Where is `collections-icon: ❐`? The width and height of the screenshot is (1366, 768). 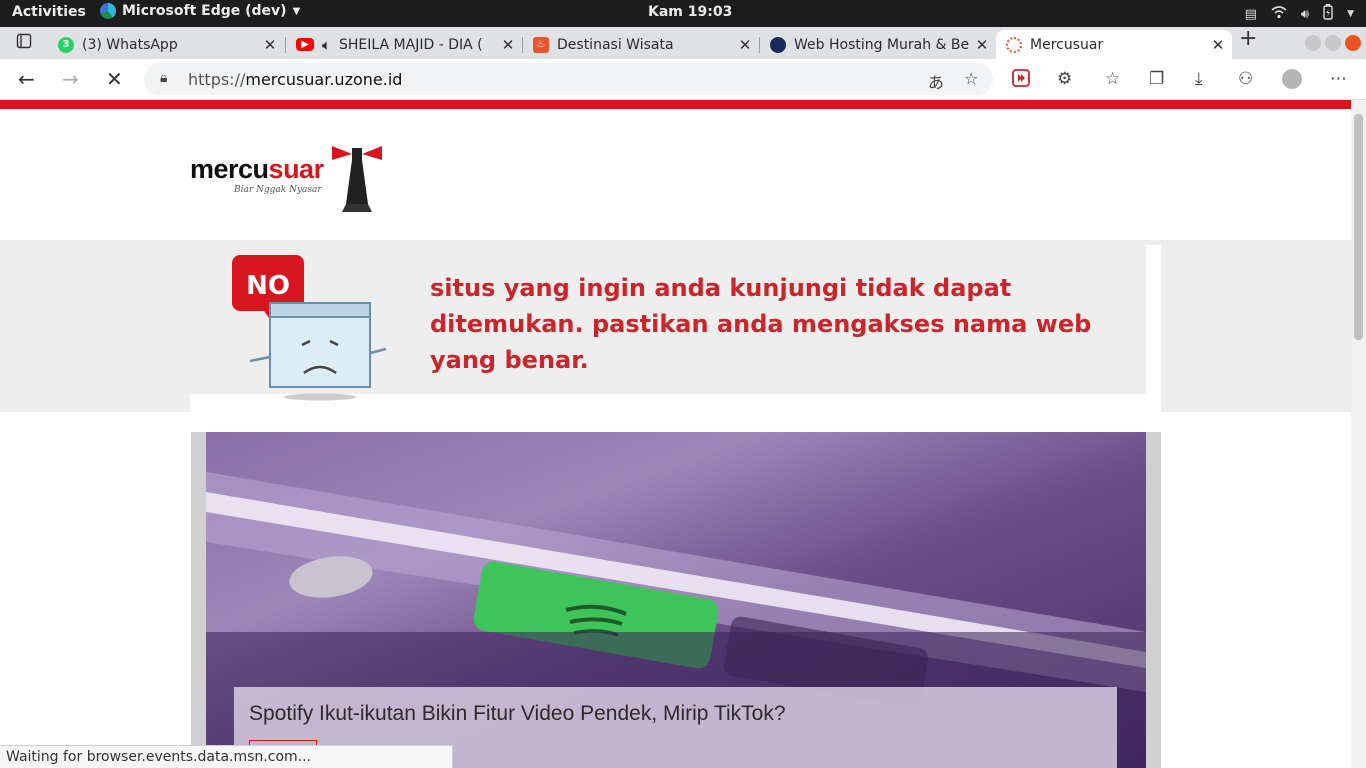
collections-icon: ❐ is located at coordinates (1156, 79).